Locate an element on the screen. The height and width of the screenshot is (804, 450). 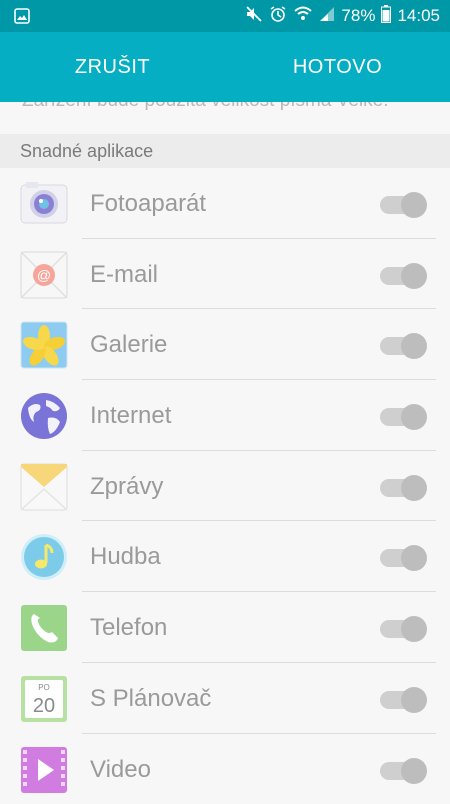
list-item-gallery: Galerie is located at coordinates (225, 344).